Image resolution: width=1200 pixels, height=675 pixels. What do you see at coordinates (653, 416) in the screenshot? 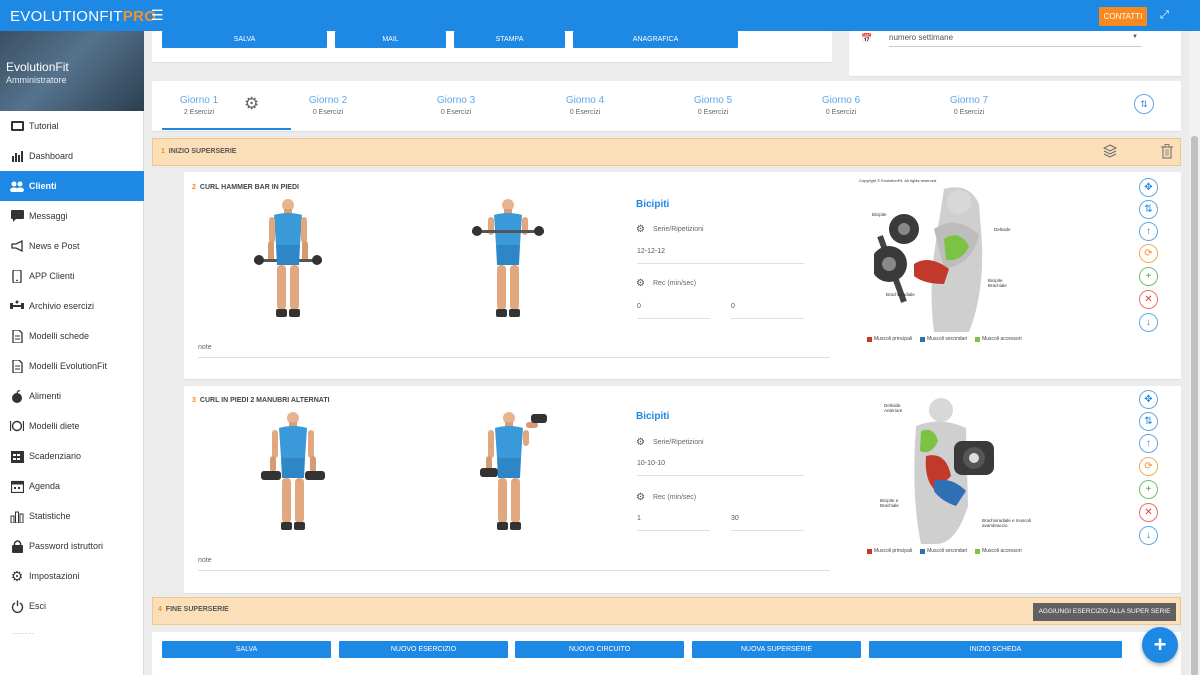
I see `muscle-group: Bicipiti` at bounding box center [653, 416].